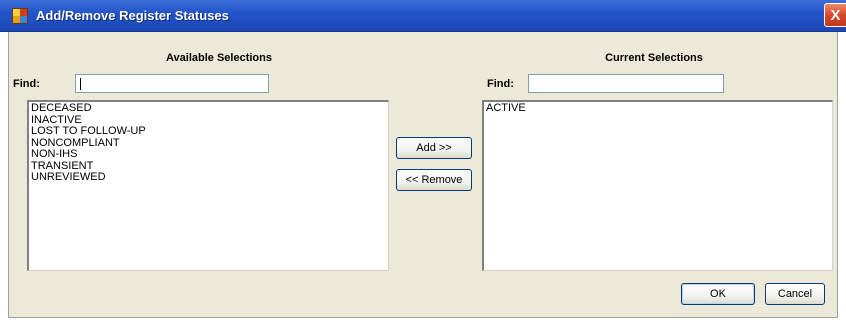 The image size is (846, 323). I want to click on ok-button: OK, so click(718, 294).